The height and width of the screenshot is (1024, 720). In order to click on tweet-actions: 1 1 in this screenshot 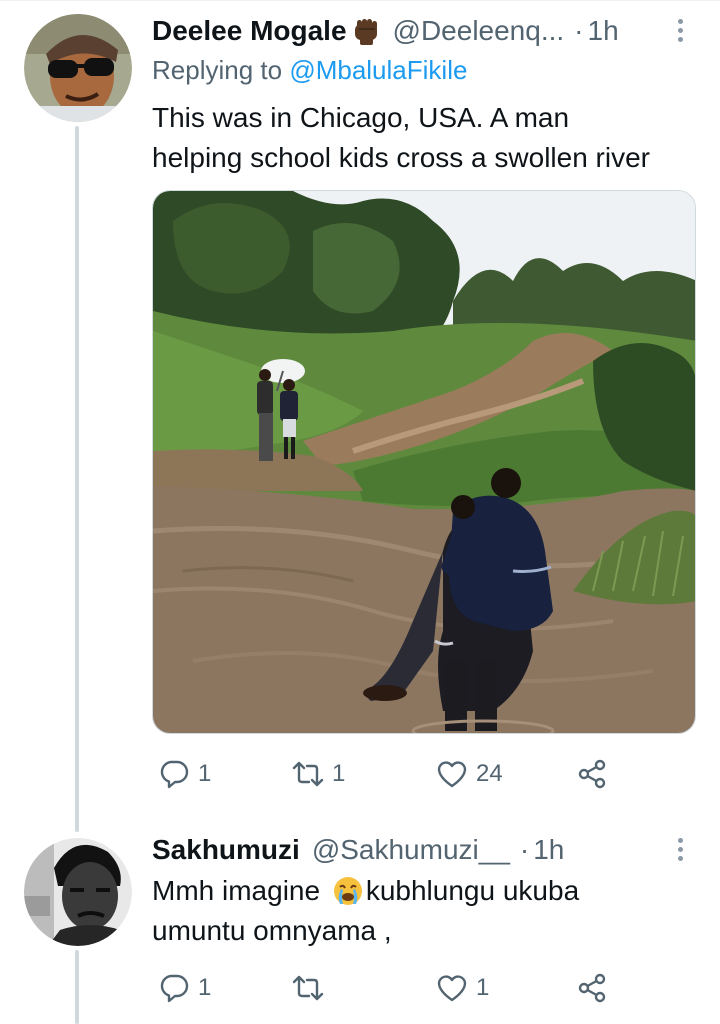, I will do `click(412, 988)`.